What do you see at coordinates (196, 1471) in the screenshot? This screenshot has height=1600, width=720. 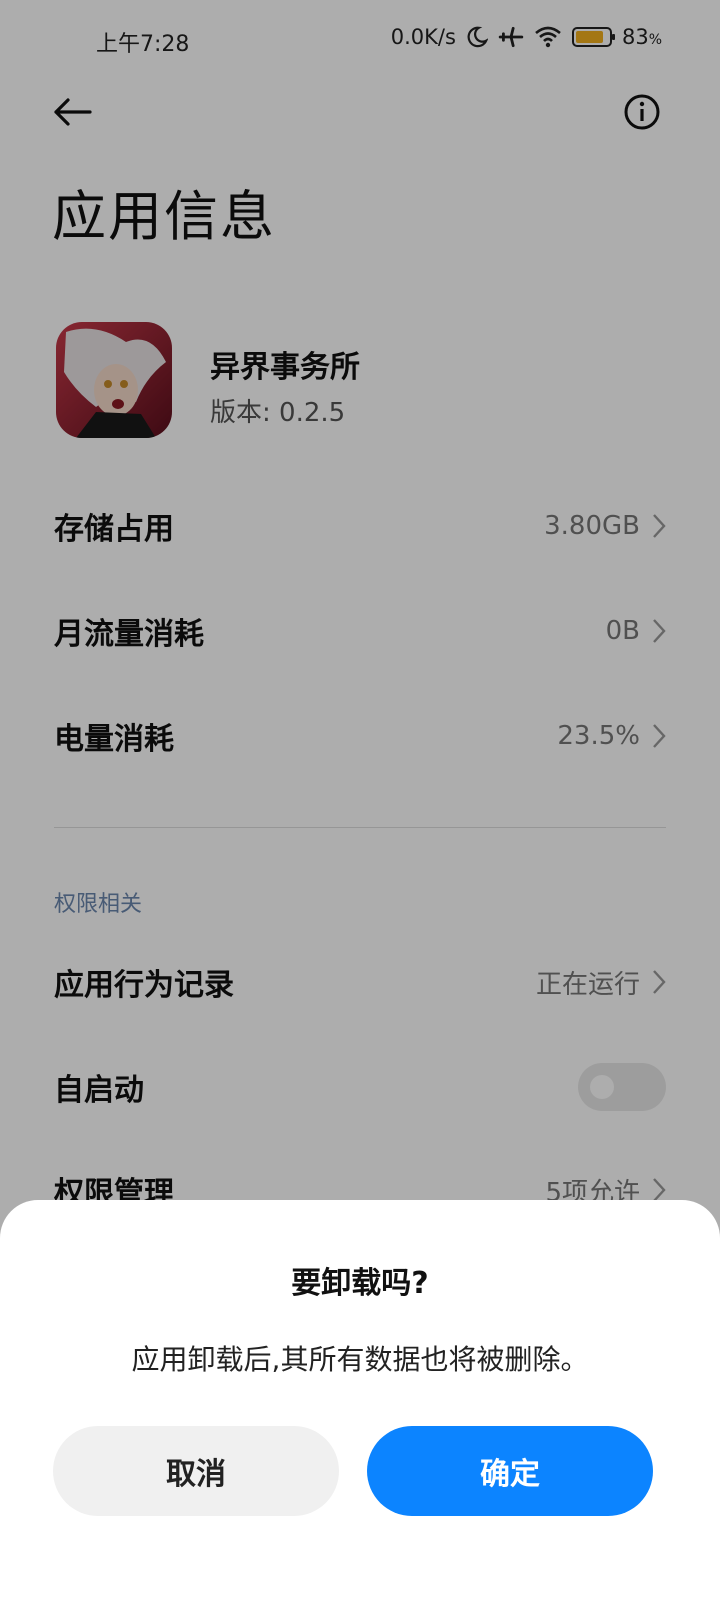 I see `cancel-button: 取消` at bounding box center [196, 1471].